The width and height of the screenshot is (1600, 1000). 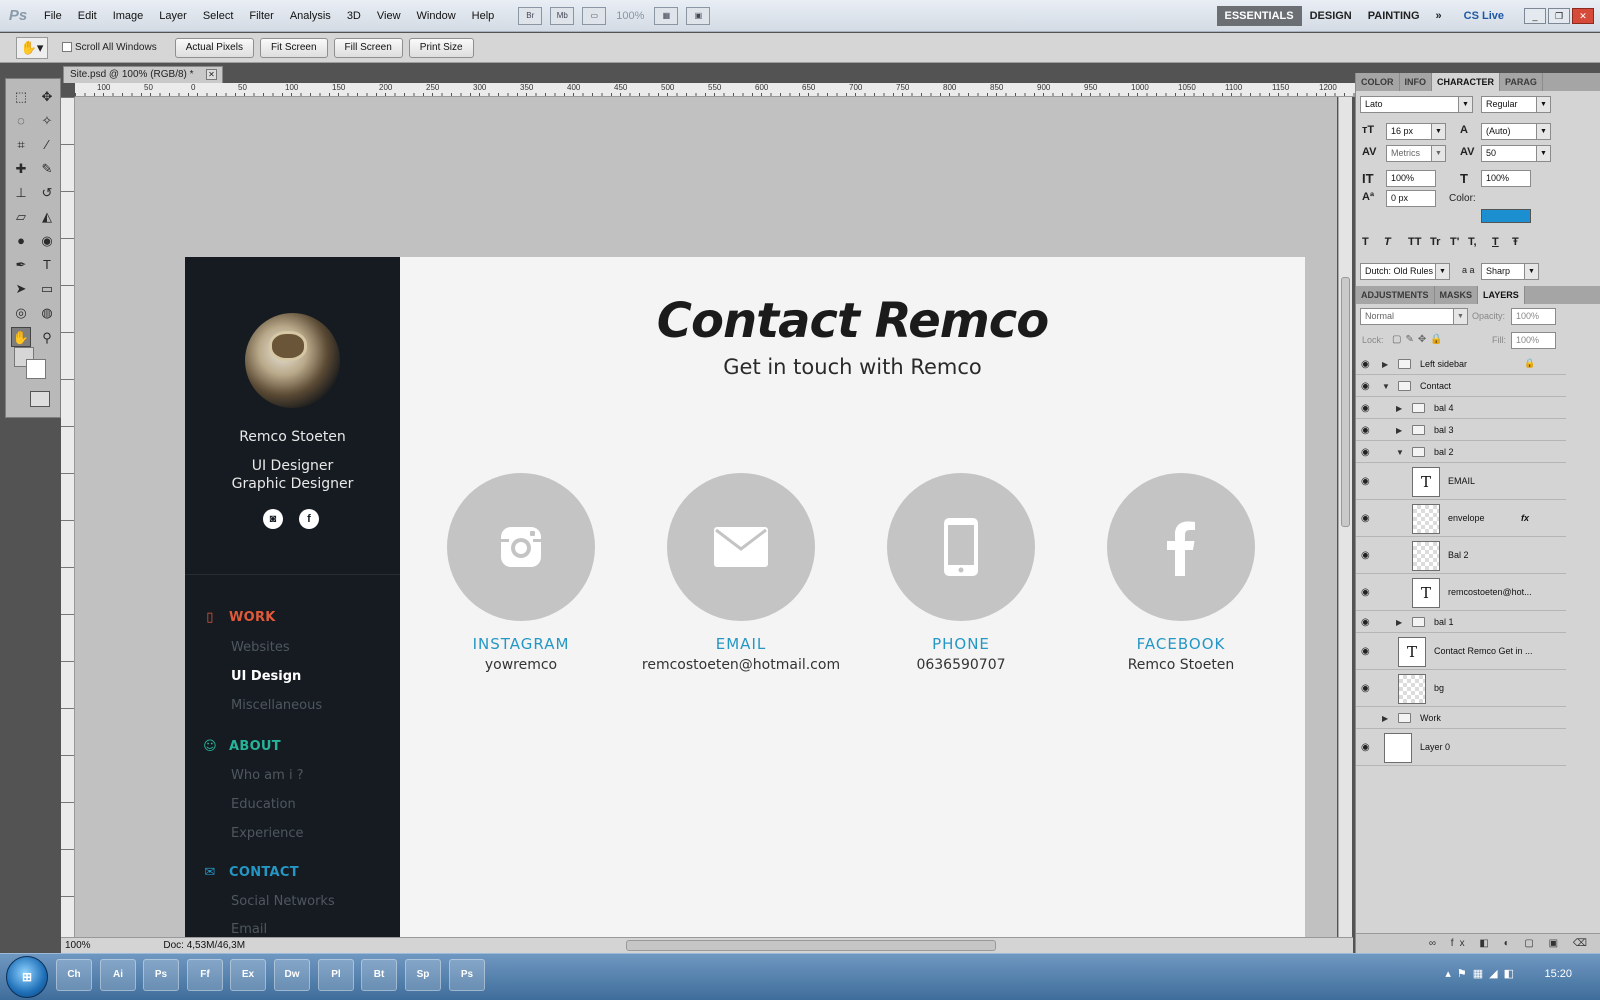 I want to click on zoom-tool-icon: ⚲, so click(x=47, y=338).